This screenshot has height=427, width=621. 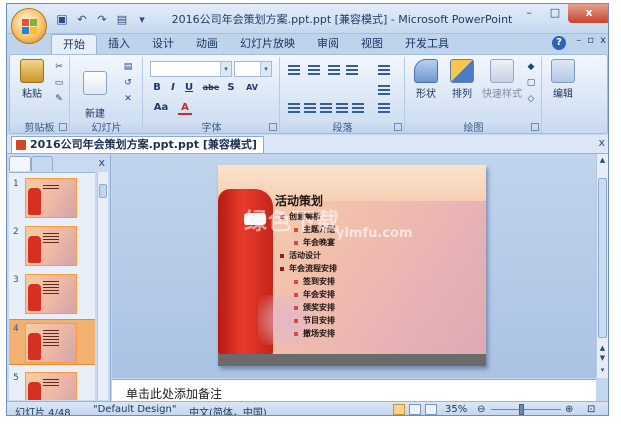 What do you see at coordinates (20, 163) in the screenshot?
I see `slides-tab` at bounding box center [20, 163].